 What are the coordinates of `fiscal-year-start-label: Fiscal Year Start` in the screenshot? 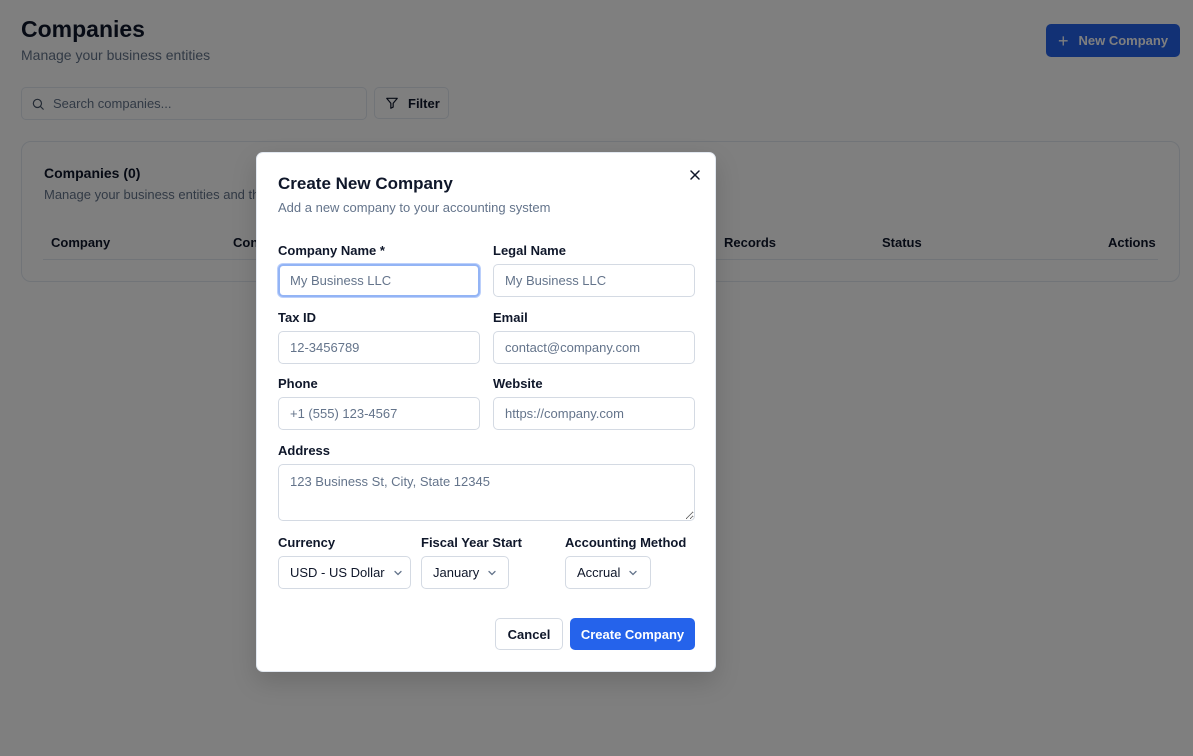 It's located at (471, 542).